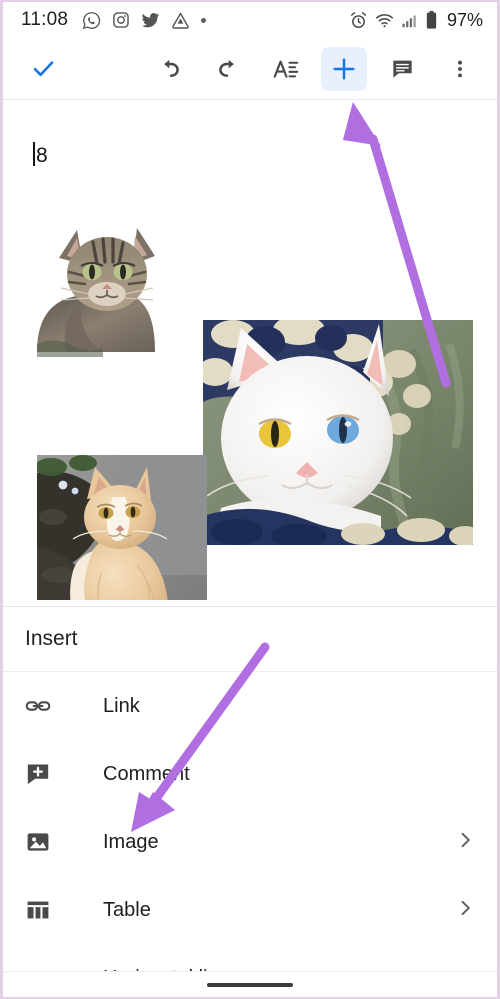 The height and width of the screenshot is (999, 500). I want to click on menu-item-label: Image, so click(131, 841).